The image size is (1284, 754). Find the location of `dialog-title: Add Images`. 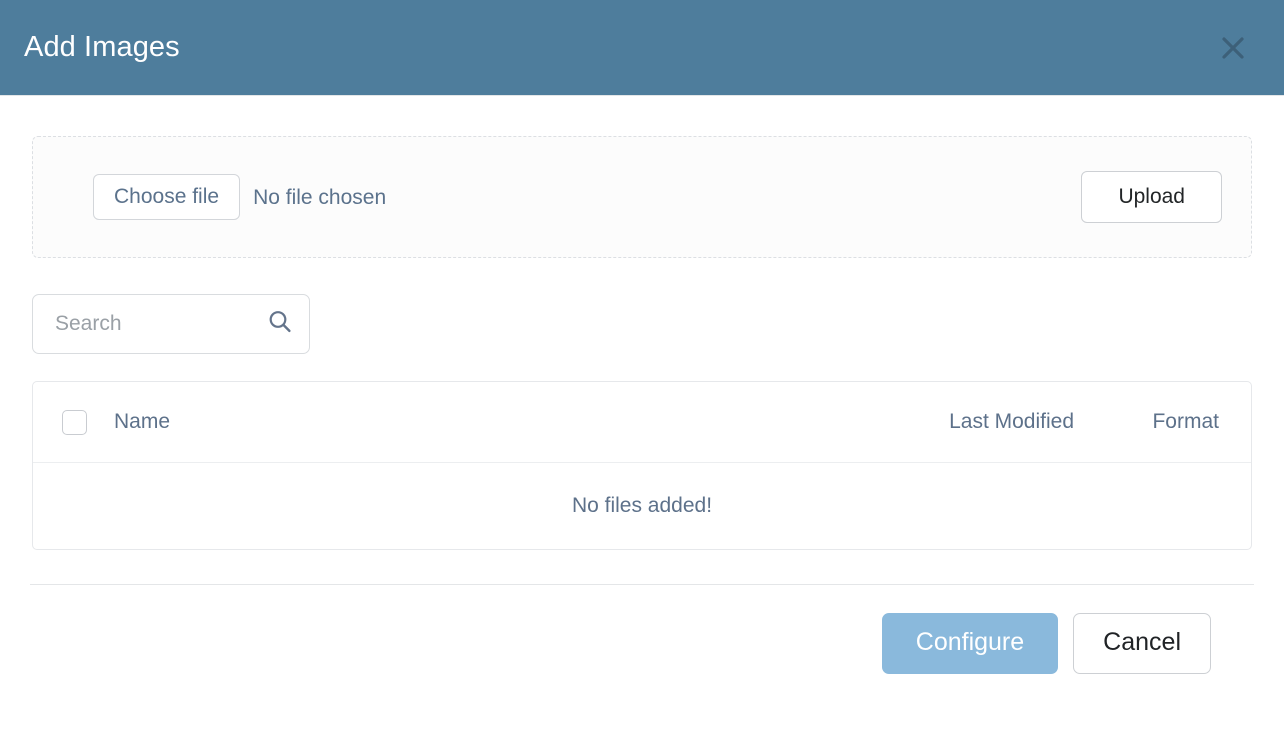

dialog-title: Add Images is located at coordinates (102, 47).